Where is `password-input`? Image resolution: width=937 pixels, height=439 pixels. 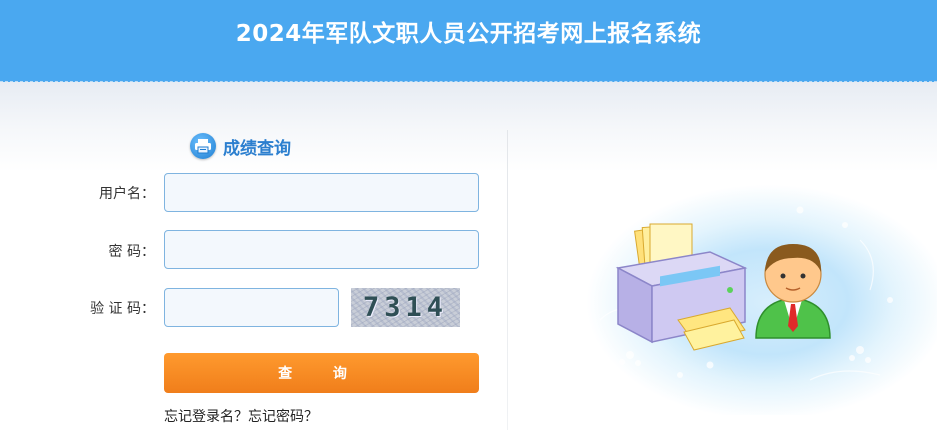 password-input is located at coordinates (321, 249).